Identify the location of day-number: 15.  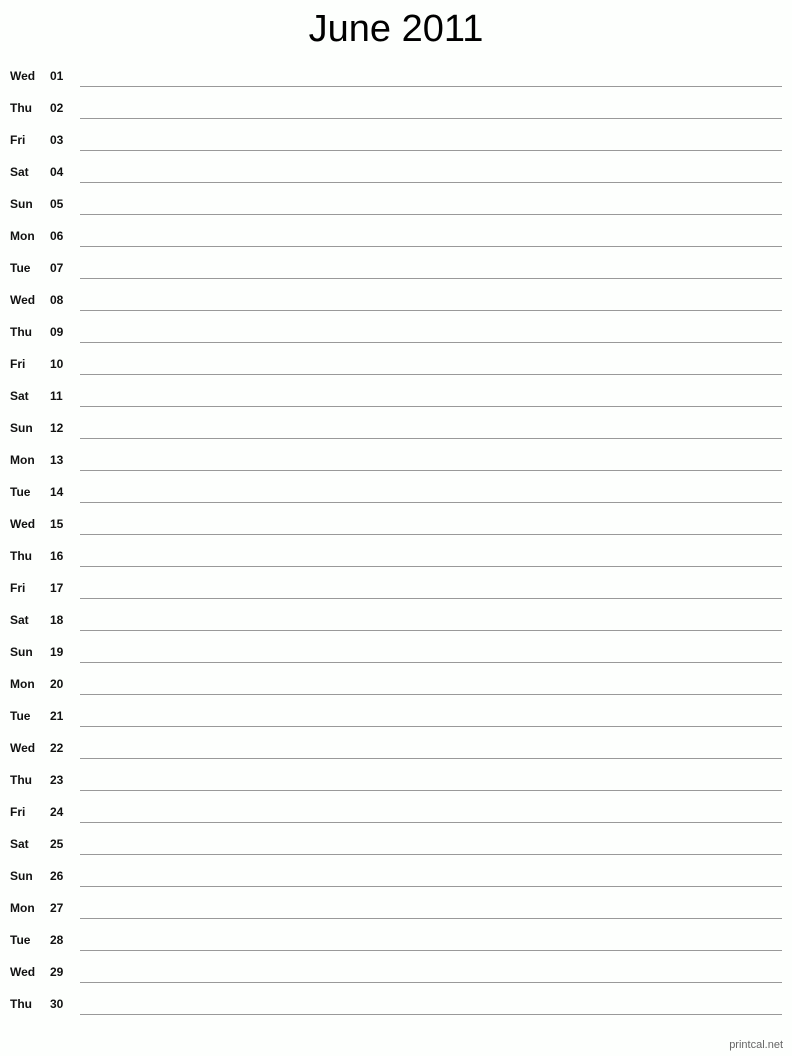
(57, 524).